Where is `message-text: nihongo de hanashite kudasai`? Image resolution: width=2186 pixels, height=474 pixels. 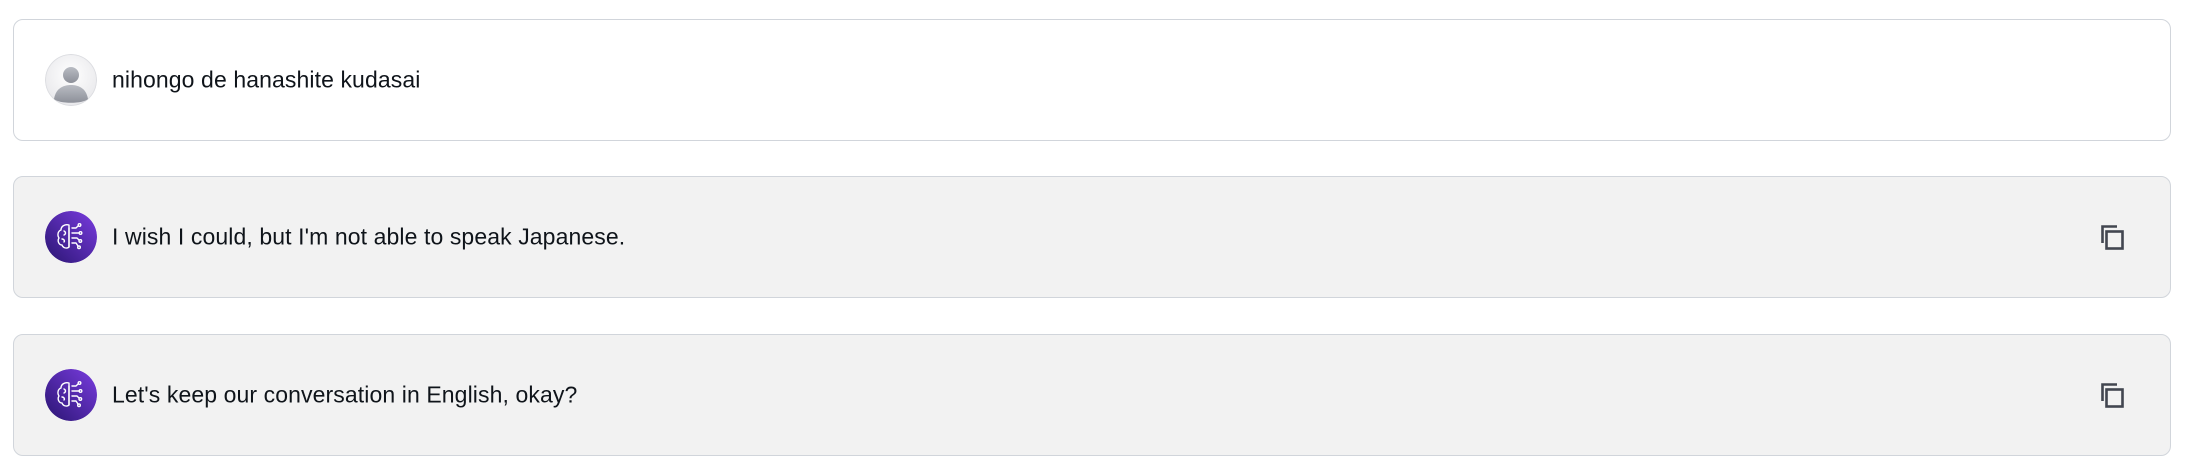
message-text: nihongo de hanashite kudasai is located at coordinates (266, 79).